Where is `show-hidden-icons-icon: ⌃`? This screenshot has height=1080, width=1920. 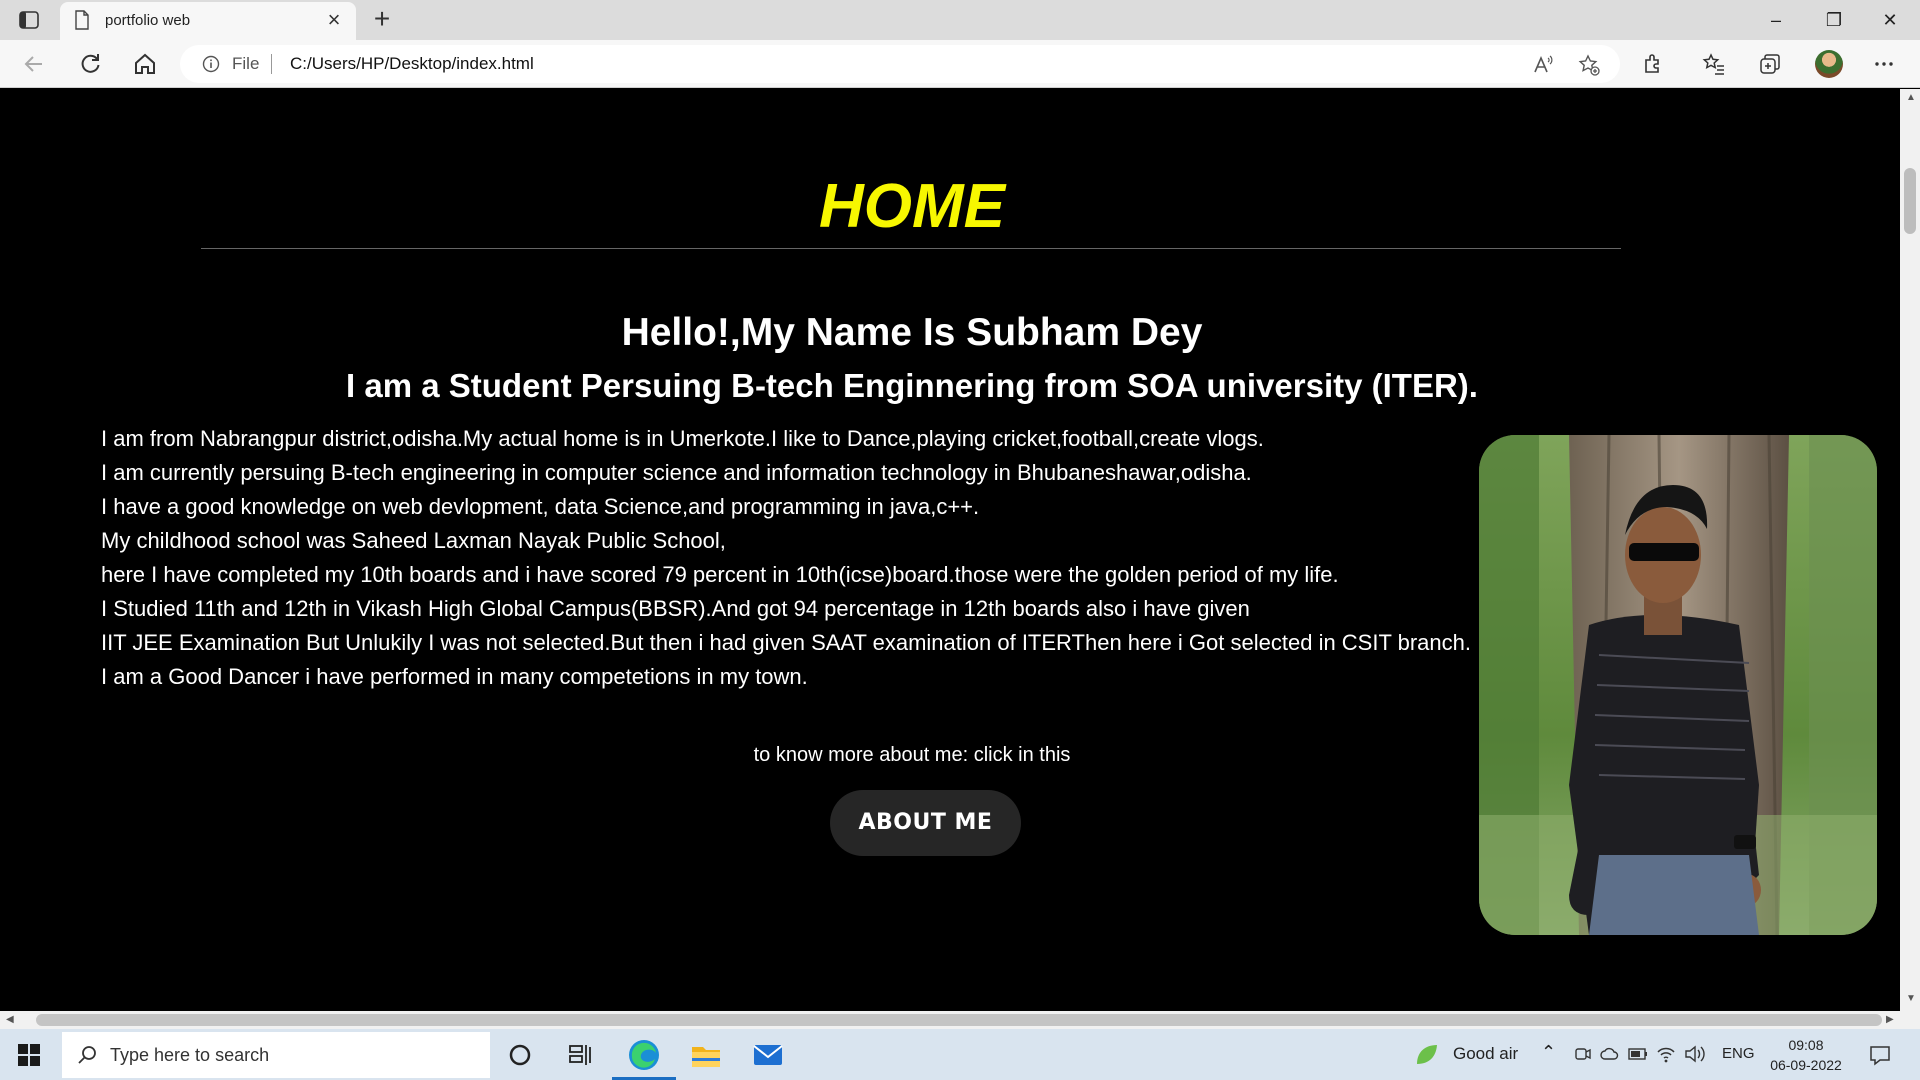
show-hidden-icons-icon: ⌃ is located at coordinates (1548, 1052).